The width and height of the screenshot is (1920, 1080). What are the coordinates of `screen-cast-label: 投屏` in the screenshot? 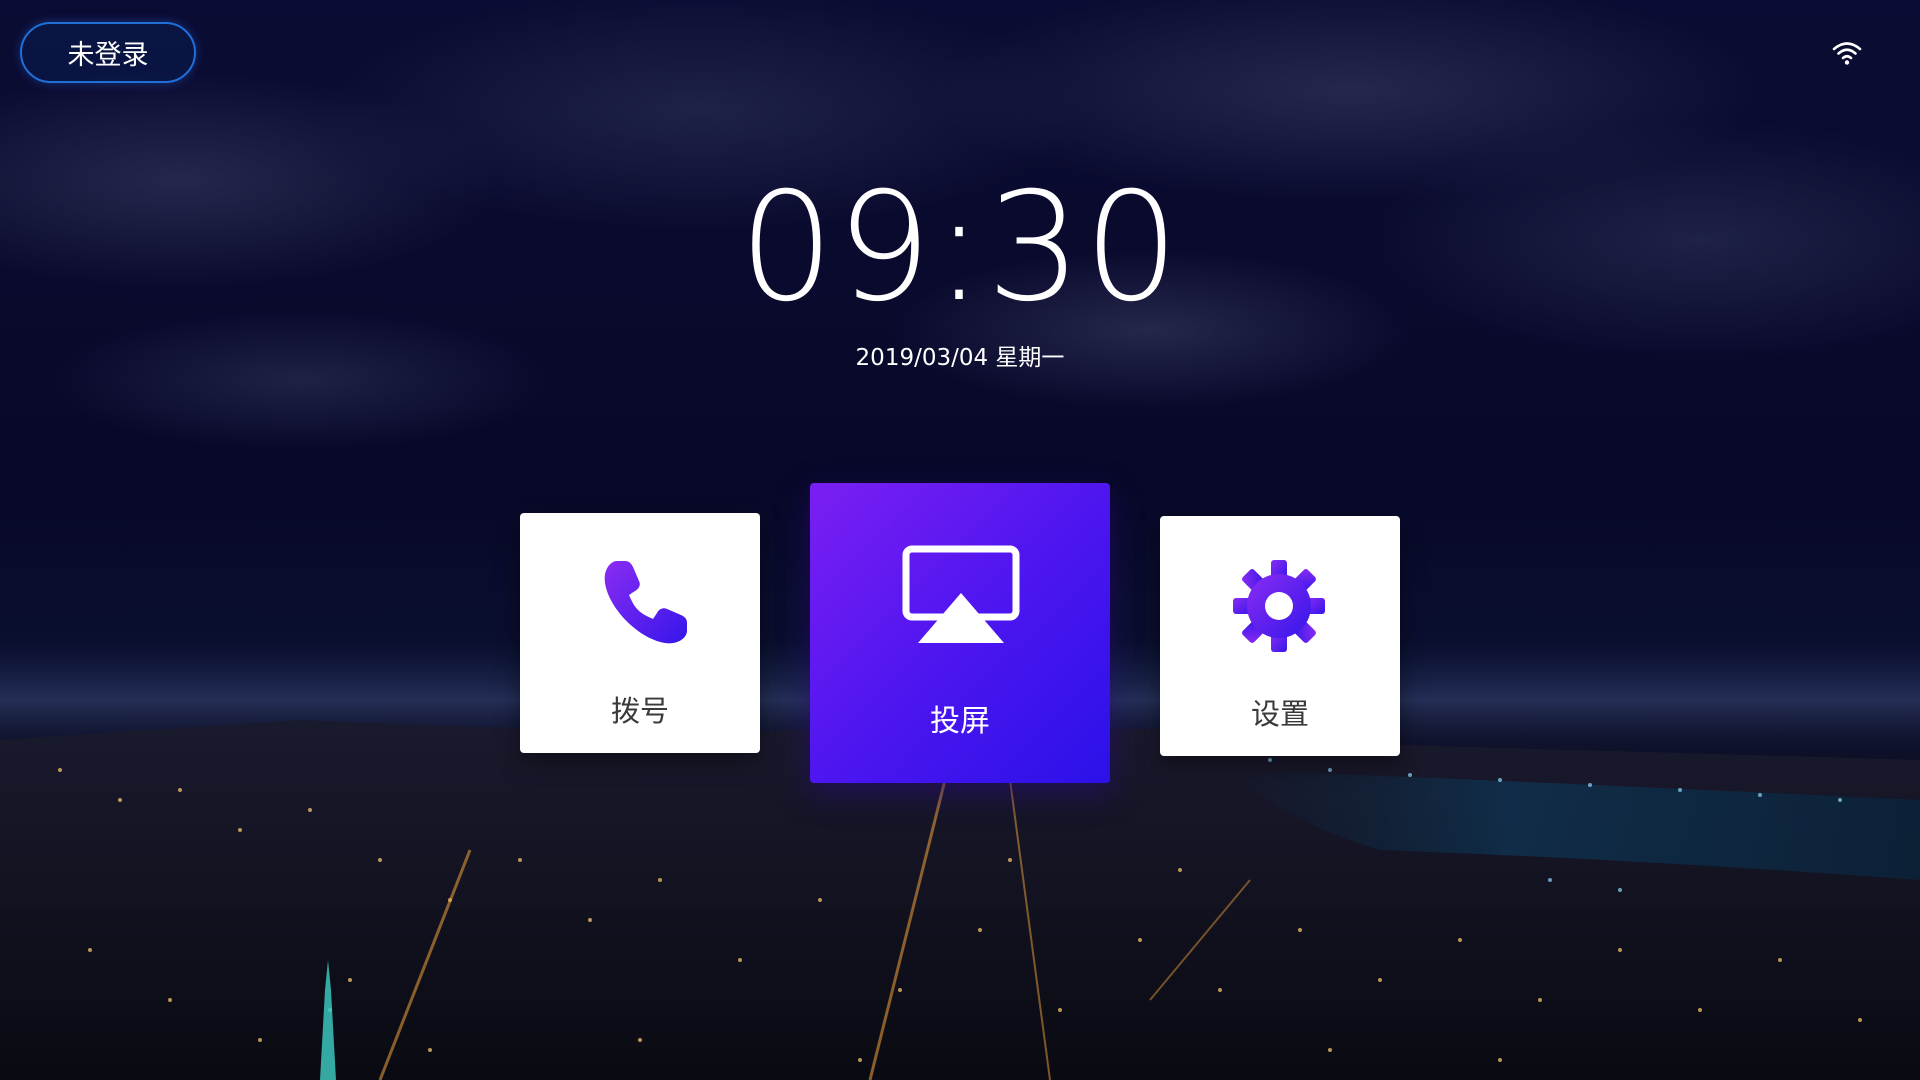 It's located at (960, 721).